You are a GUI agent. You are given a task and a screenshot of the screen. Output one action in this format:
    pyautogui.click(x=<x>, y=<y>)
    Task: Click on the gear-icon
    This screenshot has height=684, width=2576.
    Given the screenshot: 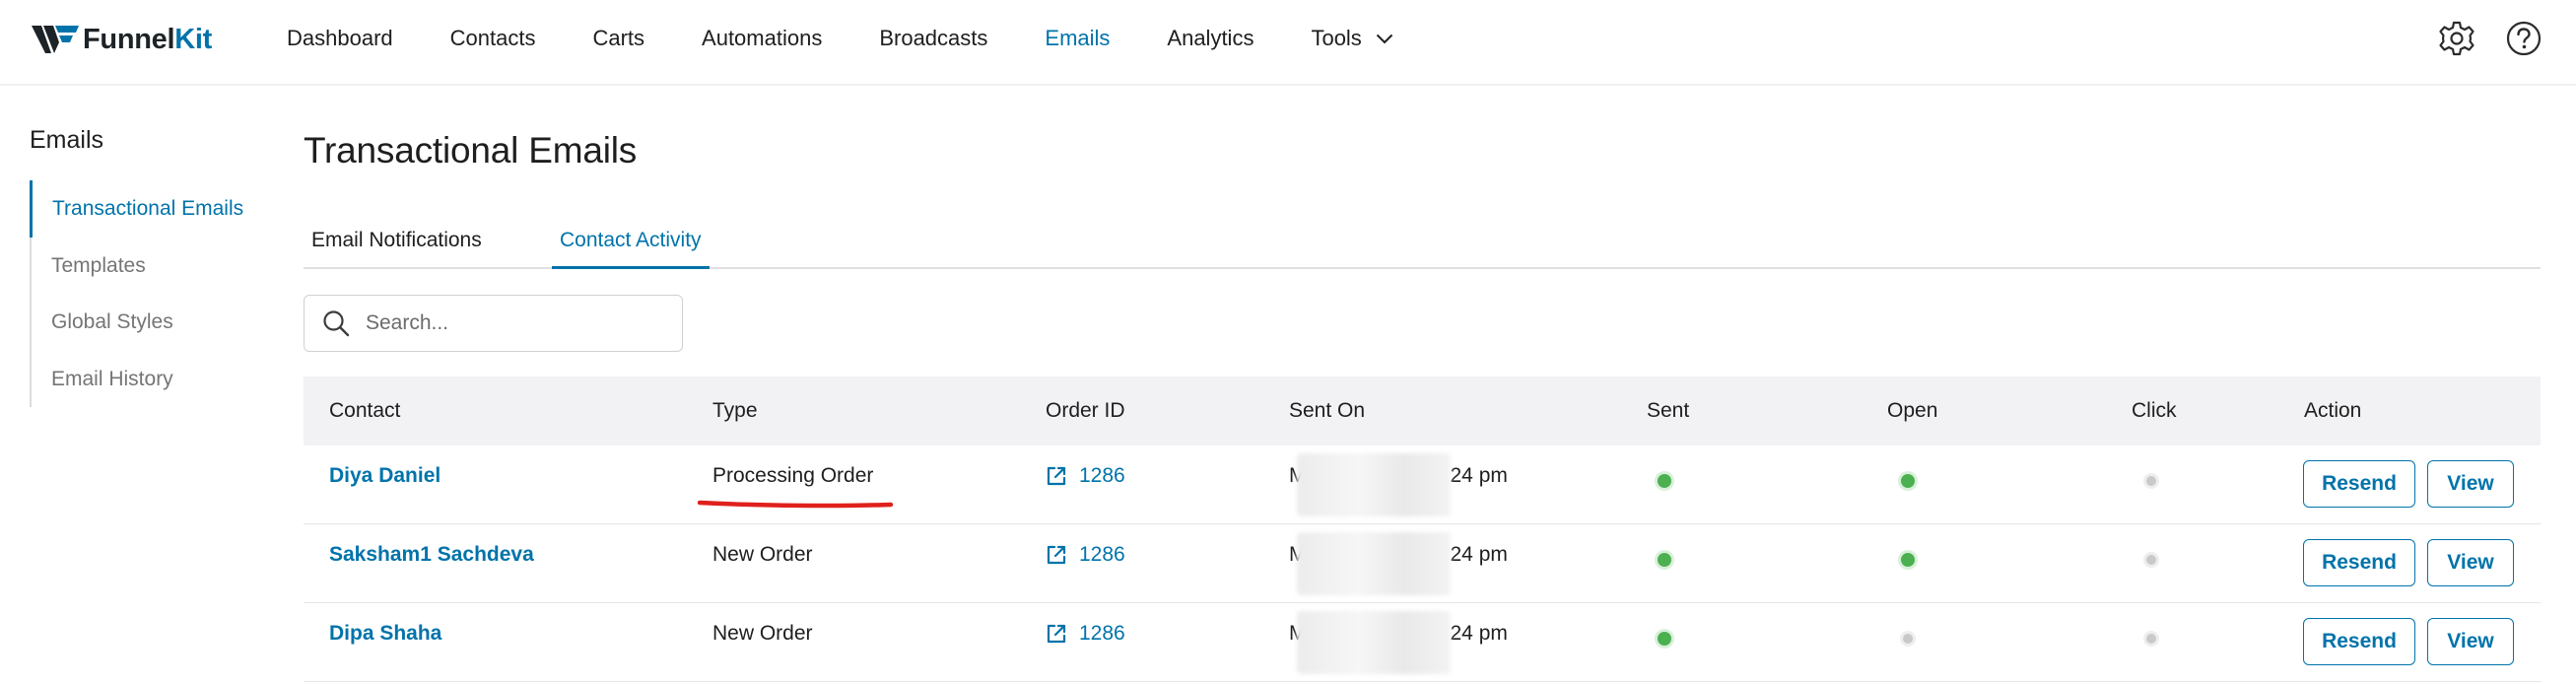 What is the action you would take?
    pyautogui.click(x=2456, y=38)
    